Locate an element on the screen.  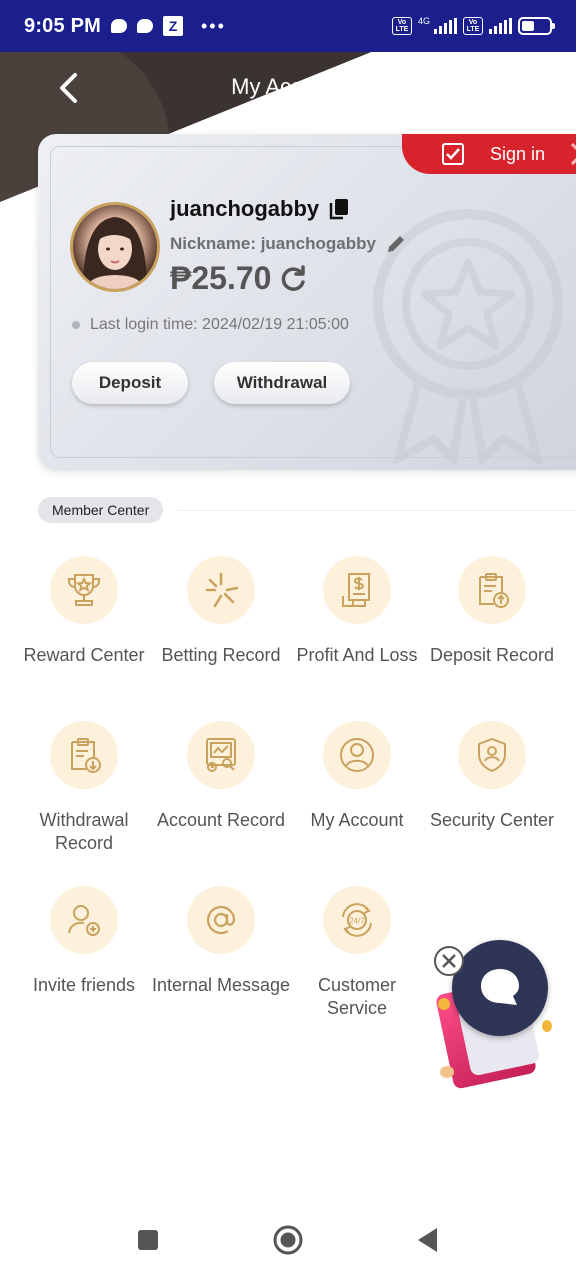
nickname-row: Nickname: juanchogabby is located at coordinates (288, 244).